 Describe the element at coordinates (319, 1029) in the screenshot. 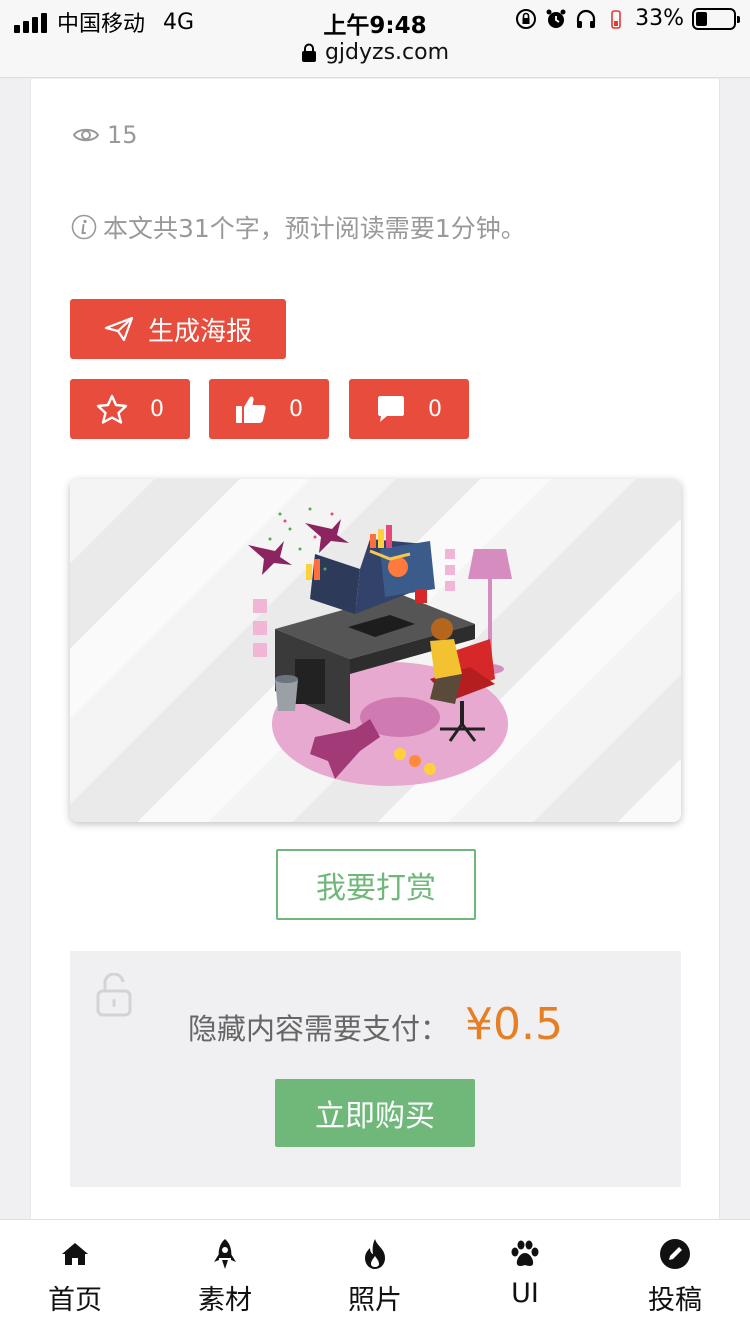

I see `paywall-label: 隐藏内容需要支付：` at that location.